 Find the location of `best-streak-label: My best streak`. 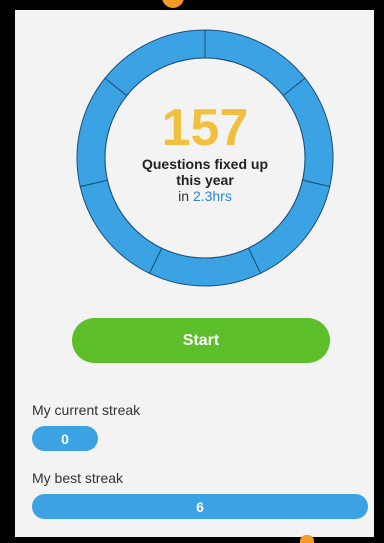

best-streak-label: My best streak is located at coordinates (78, 478).